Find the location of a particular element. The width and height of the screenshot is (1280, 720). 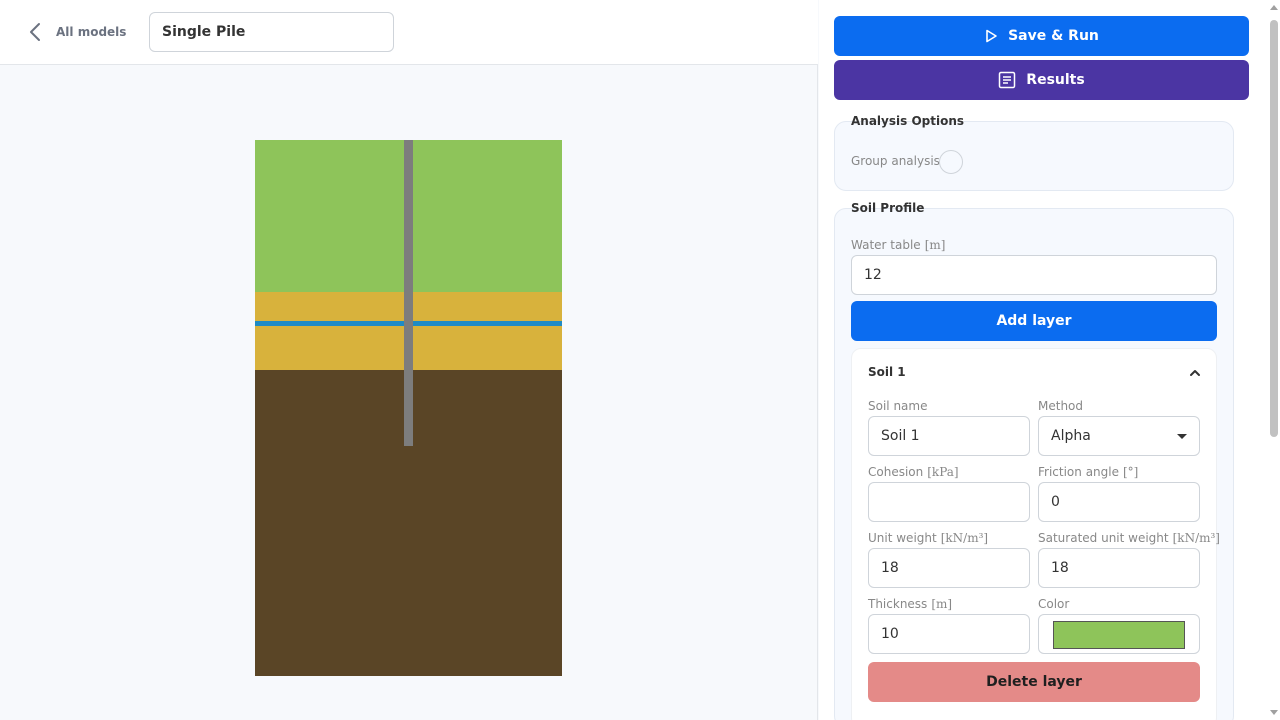

scrollbar-thumb is located at coordinates (1274, 228).